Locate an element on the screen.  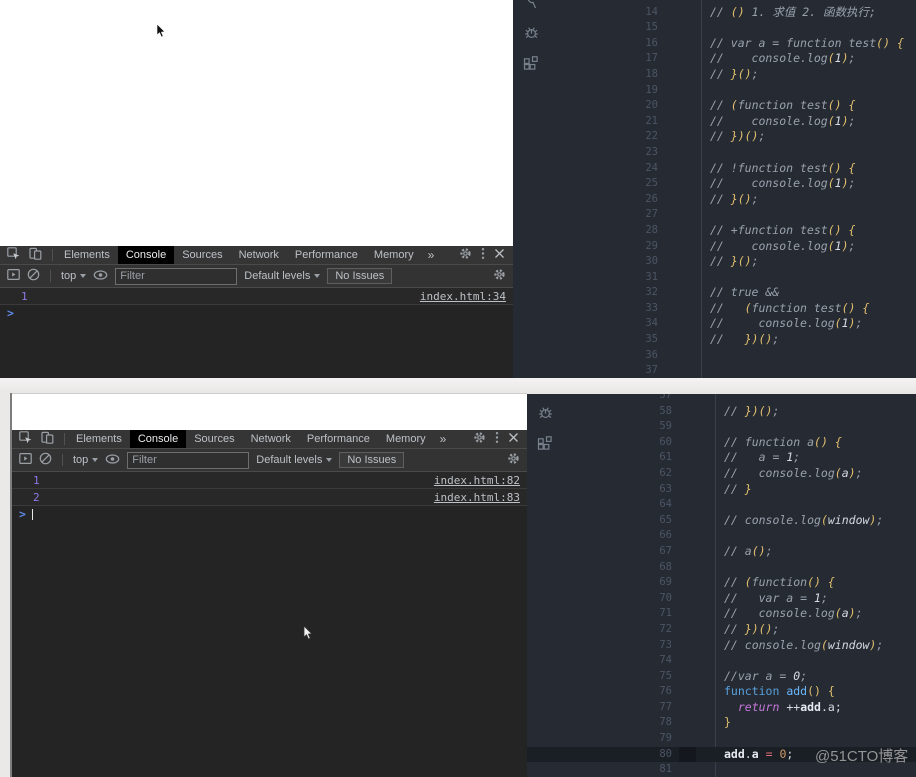
code-line: 70 // var a = 1; is located at coordinates (721, 599).